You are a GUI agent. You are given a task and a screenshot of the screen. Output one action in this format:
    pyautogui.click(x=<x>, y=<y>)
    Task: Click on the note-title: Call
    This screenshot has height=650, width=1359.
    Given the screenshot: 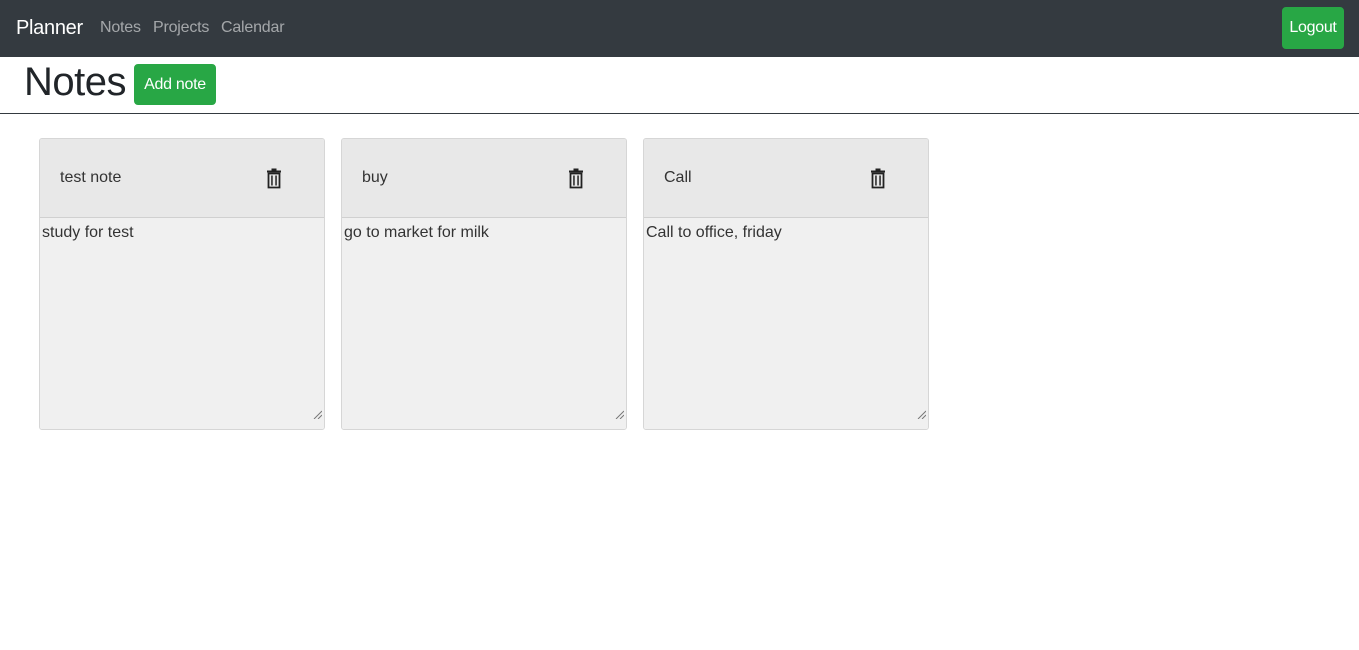 What is the action you would take?
    pyautogui.click(x=678, y=178)
    